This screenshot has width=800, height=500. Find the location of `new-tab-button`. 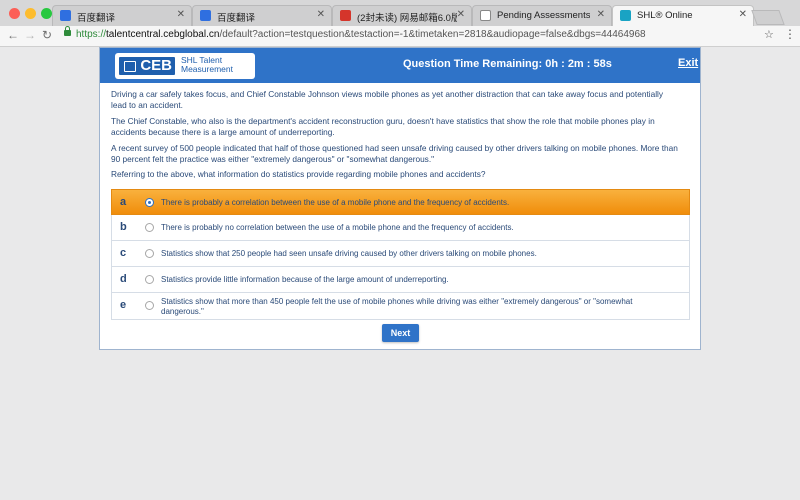

new-tab-button is located at coordinates (768, 17).